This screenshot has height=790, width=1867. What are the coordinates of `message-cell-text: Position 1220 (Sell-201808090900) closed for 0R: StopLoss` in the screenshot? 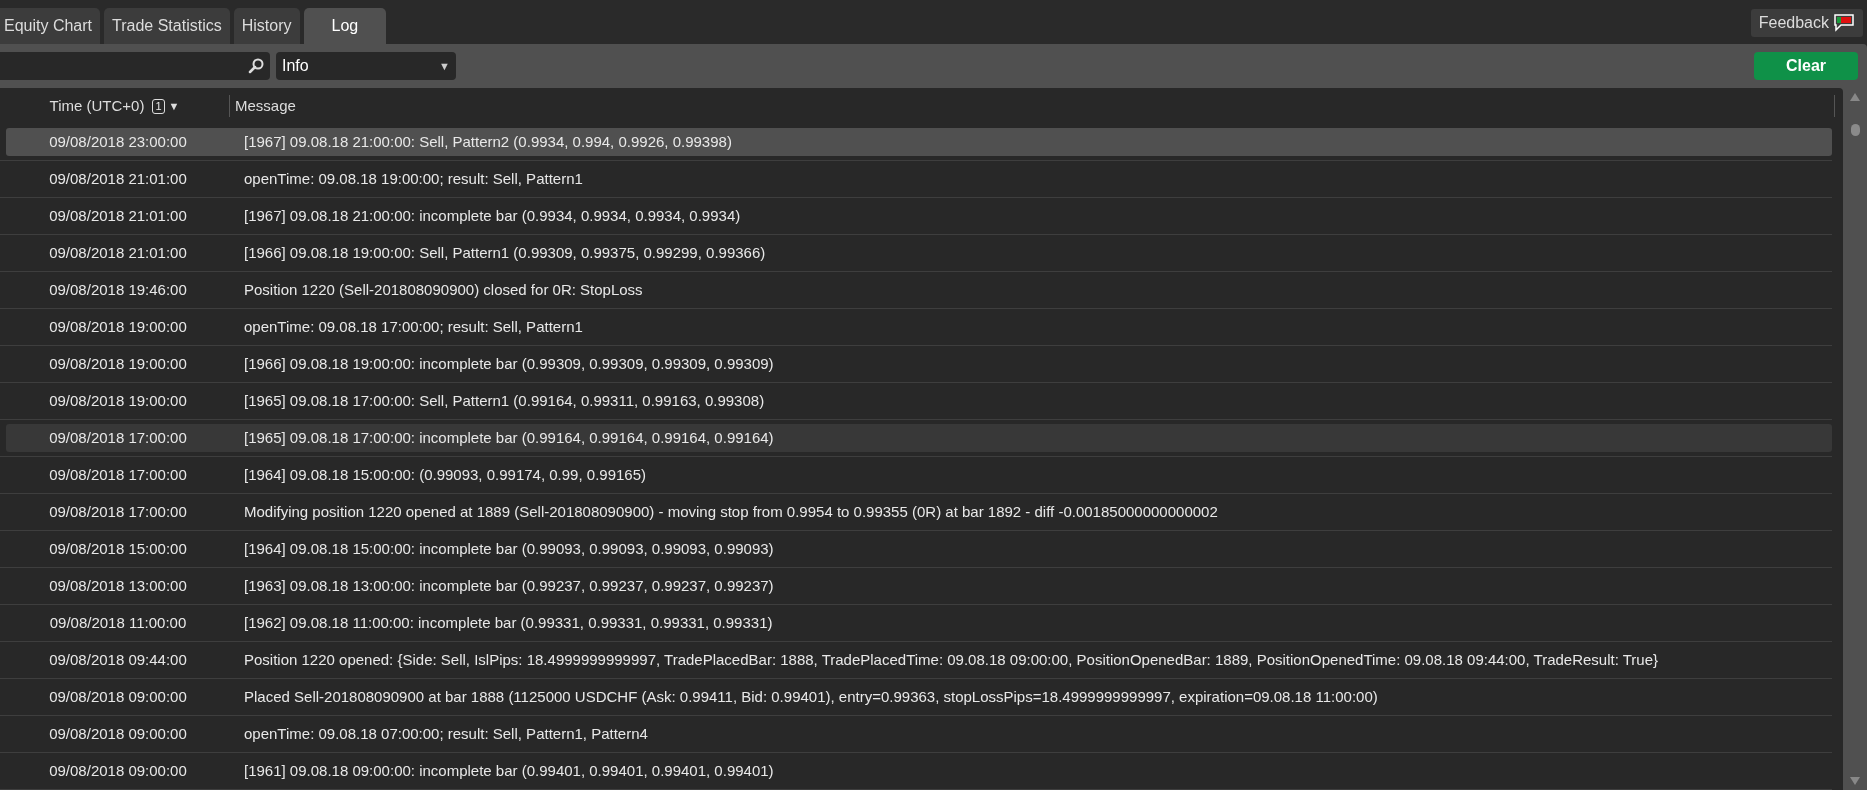 It's located at (443, 289).